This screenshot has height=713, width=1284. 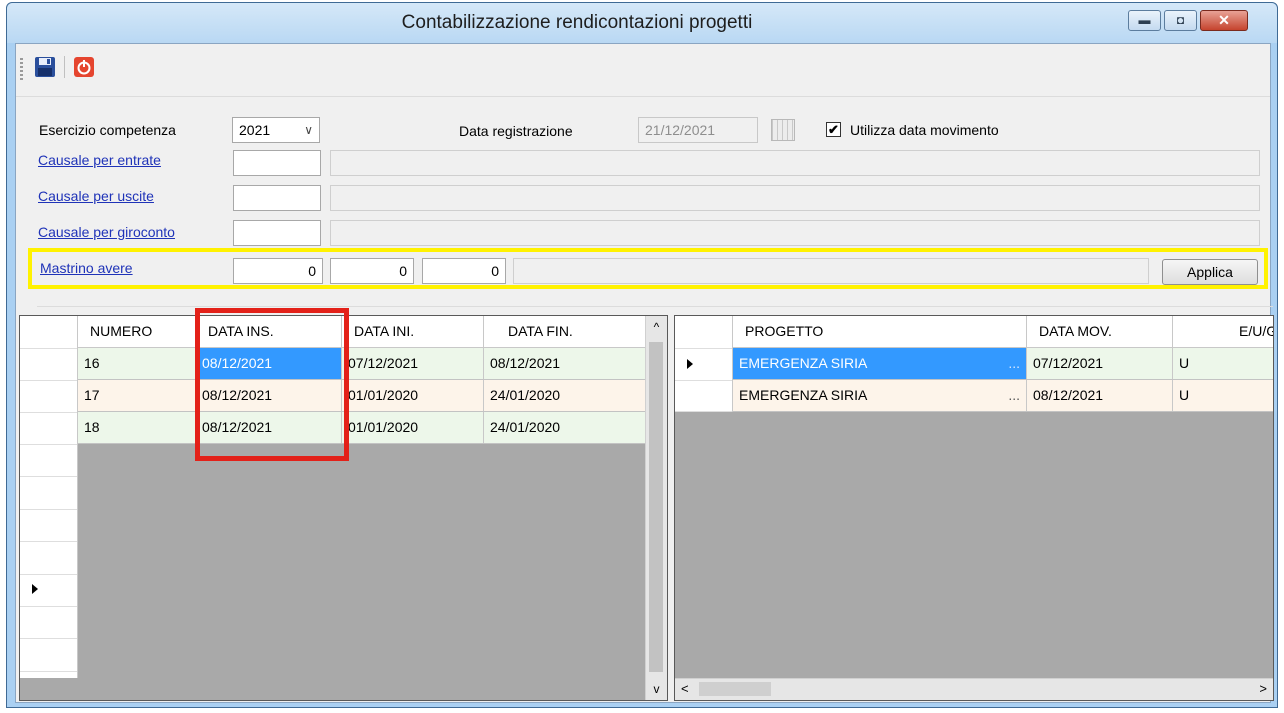 What do you see at coordinates (277, 163) in the screenshot?
I see `causale-entrate-code-input` at bounding box center [277, 163].